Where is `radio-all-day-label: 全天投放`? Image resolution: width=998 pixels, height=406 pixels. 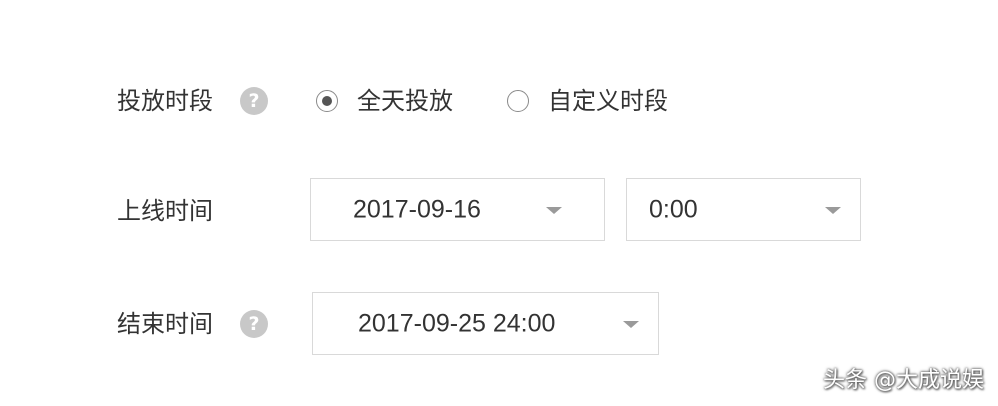 radio-all-day-label: 全天投放 is located at coordinates (405, 101).